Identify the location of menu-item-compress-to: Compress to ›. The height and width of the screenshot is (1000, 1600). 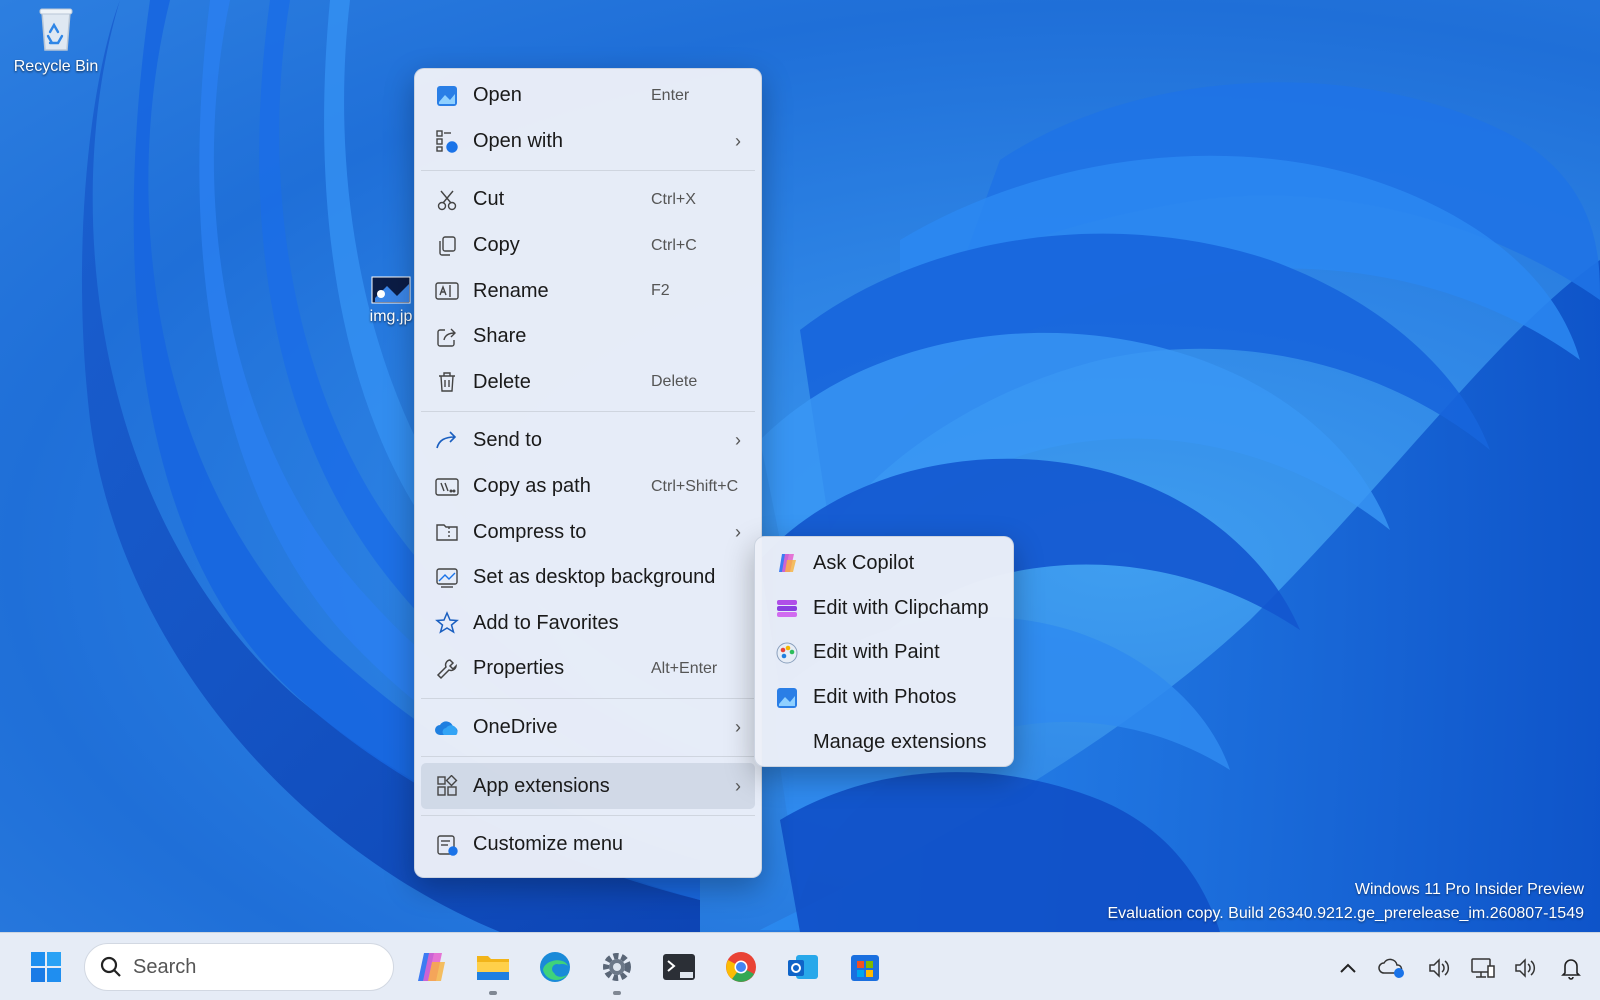
(588, 532).